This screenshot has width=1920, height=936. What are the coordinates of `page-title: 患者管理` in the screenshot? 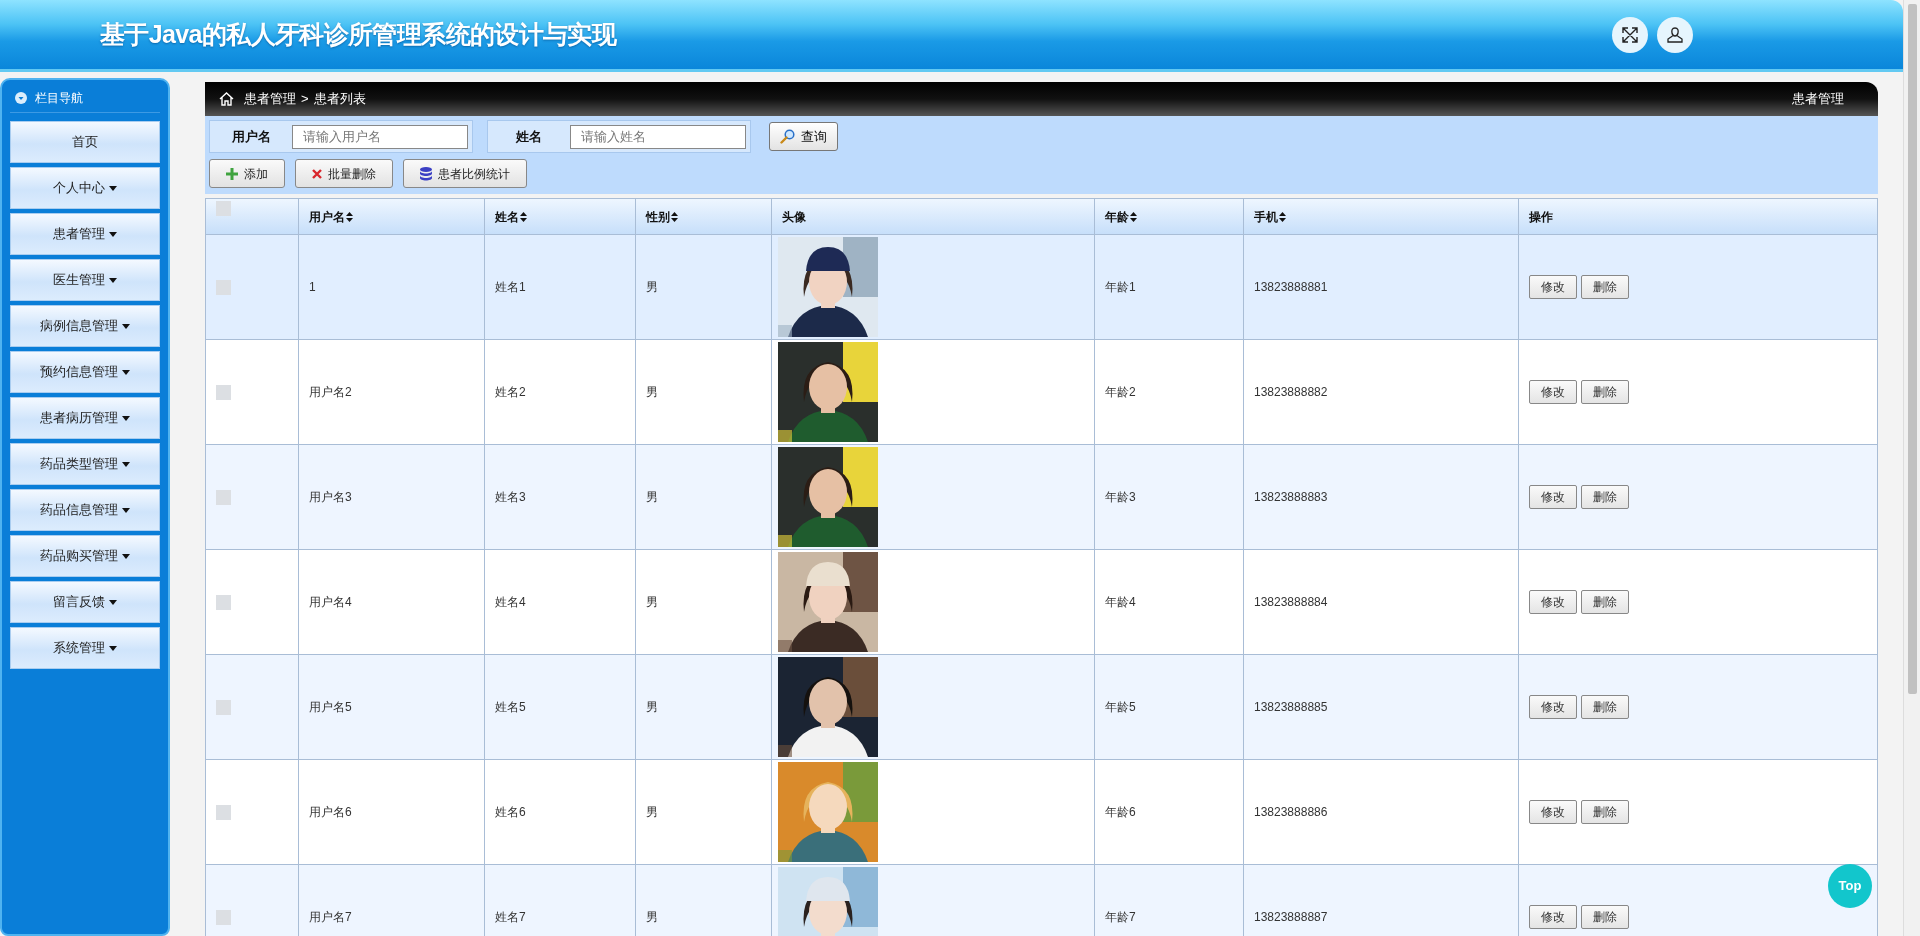 It's located at (1818, 99).